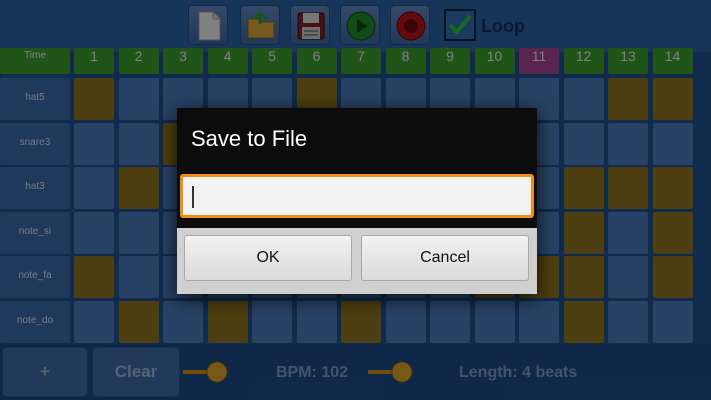  I want to click on filename-input, so click(357, 196).